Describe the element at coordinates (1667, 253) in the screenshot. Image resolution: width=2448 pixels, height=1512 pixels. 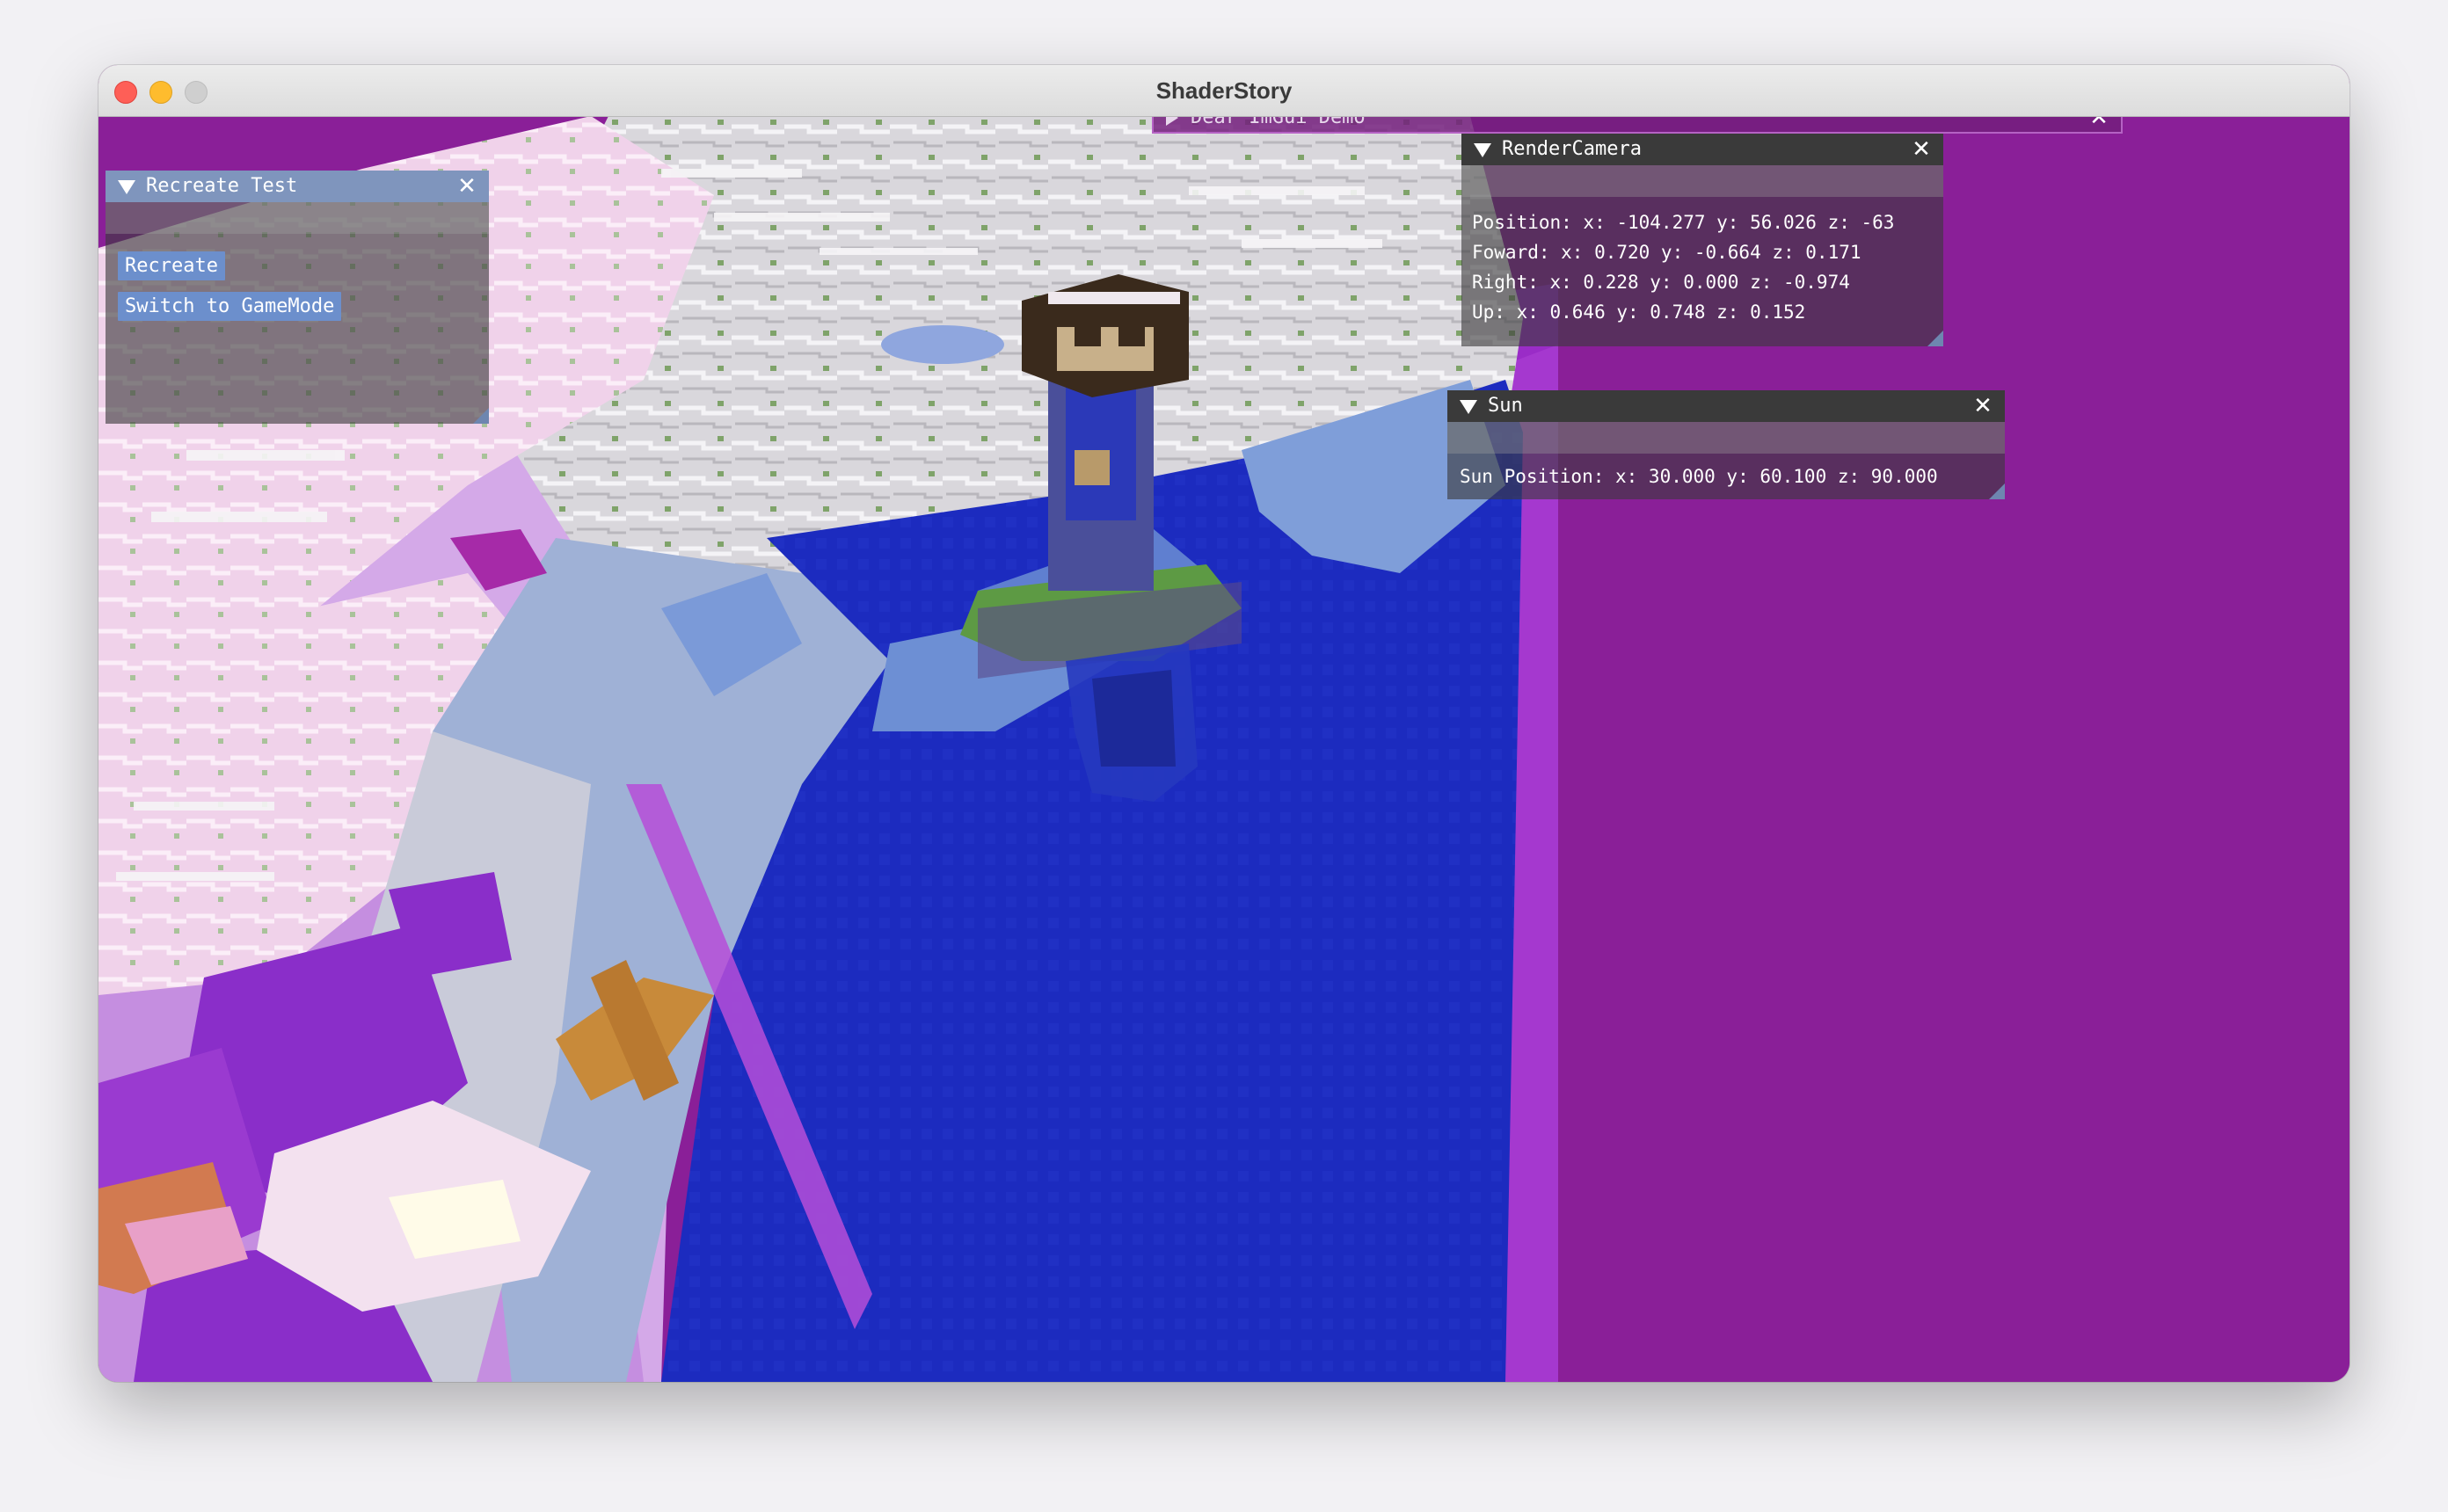
I see `camera-forward-text: Foward: x: 0.720 y: -0.664 z: 0.171` at that location.